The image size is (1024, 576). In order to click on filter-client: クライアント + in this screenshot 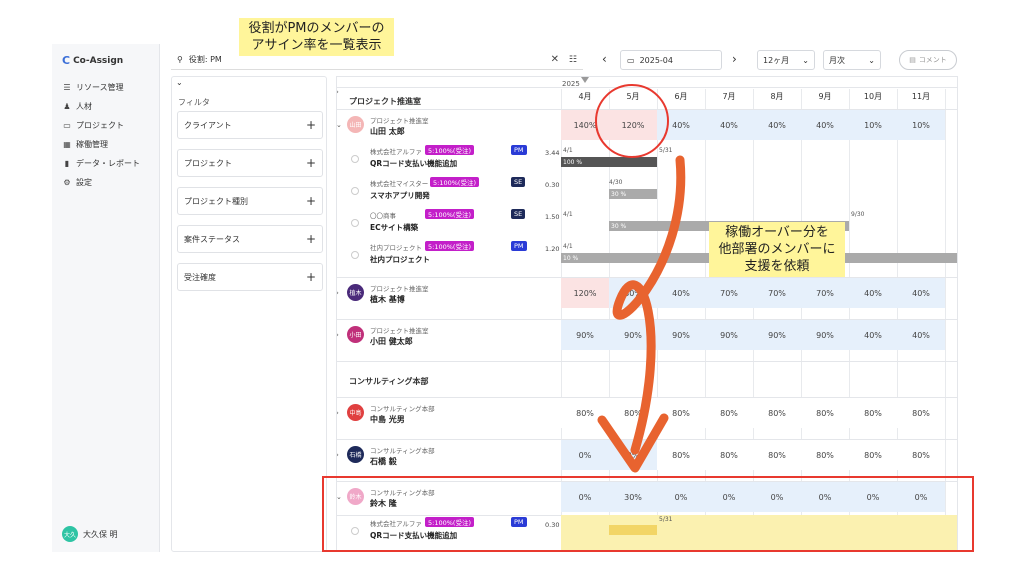, I will do `click(250, 125)`.